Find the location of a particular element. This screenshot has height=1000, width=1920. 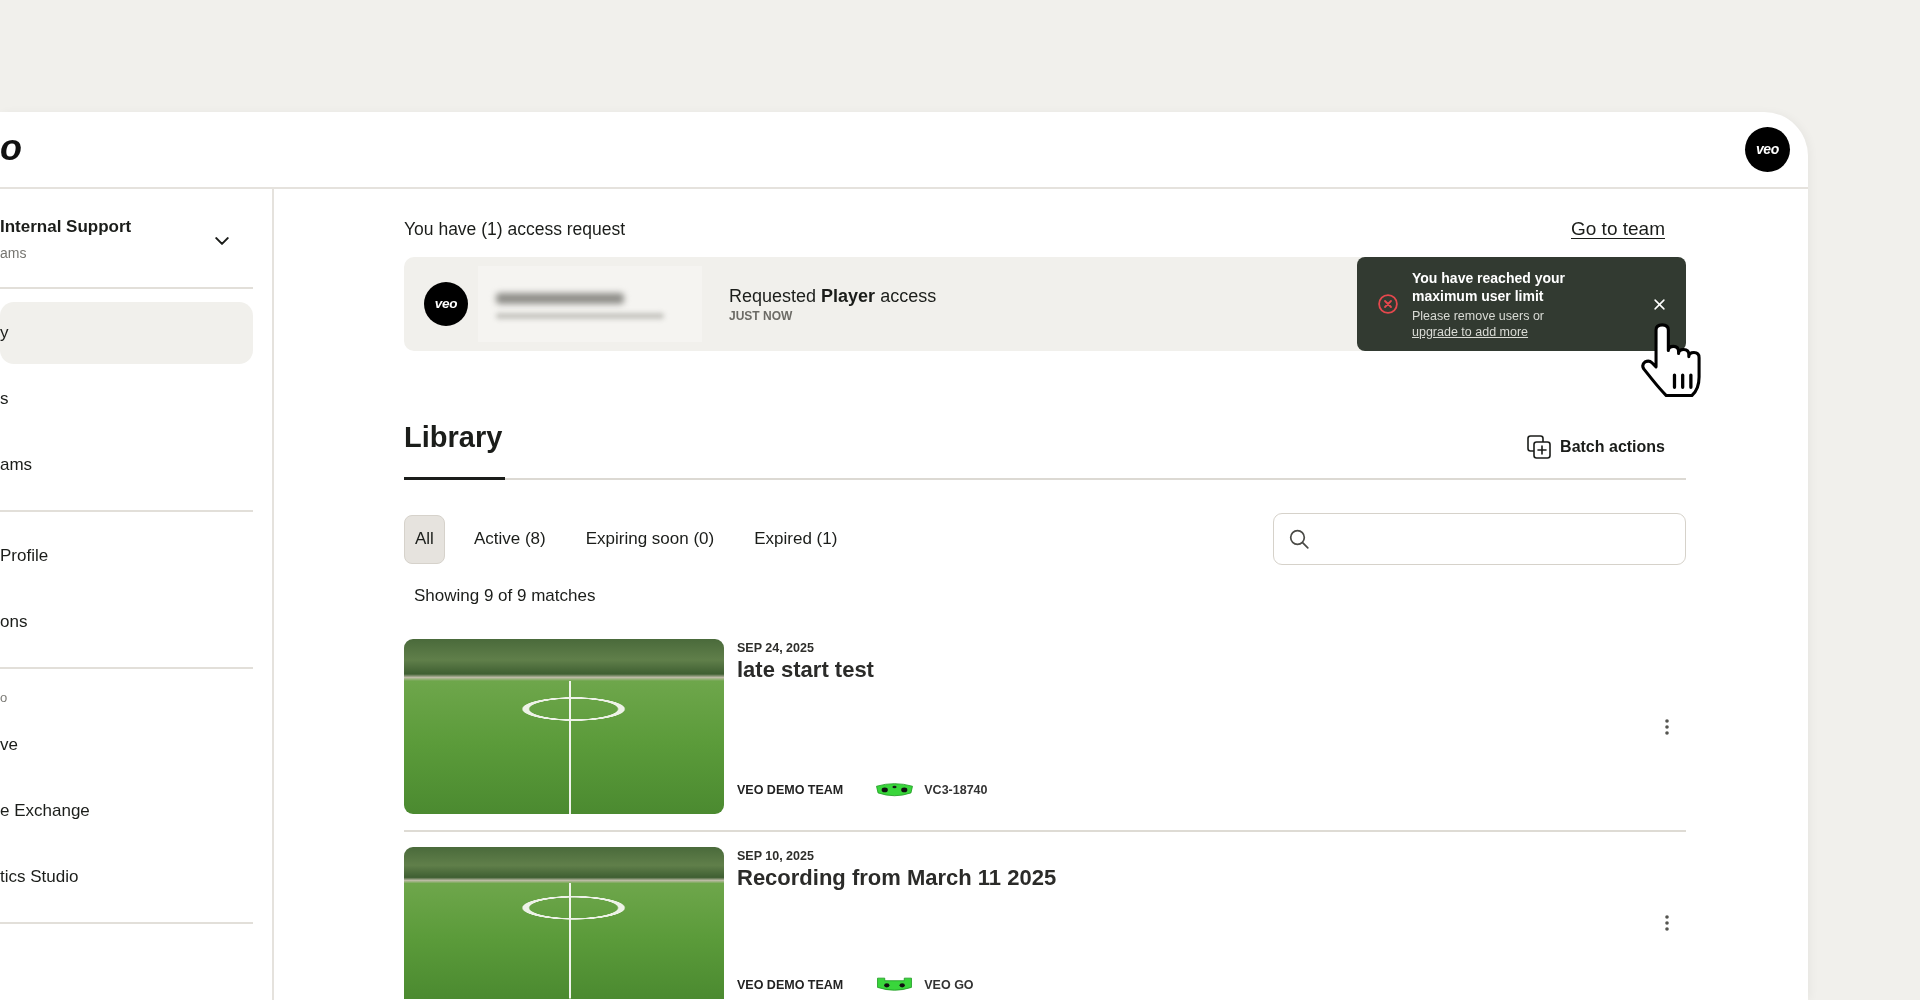

nav-item: y is located at coordinates (126, 333).